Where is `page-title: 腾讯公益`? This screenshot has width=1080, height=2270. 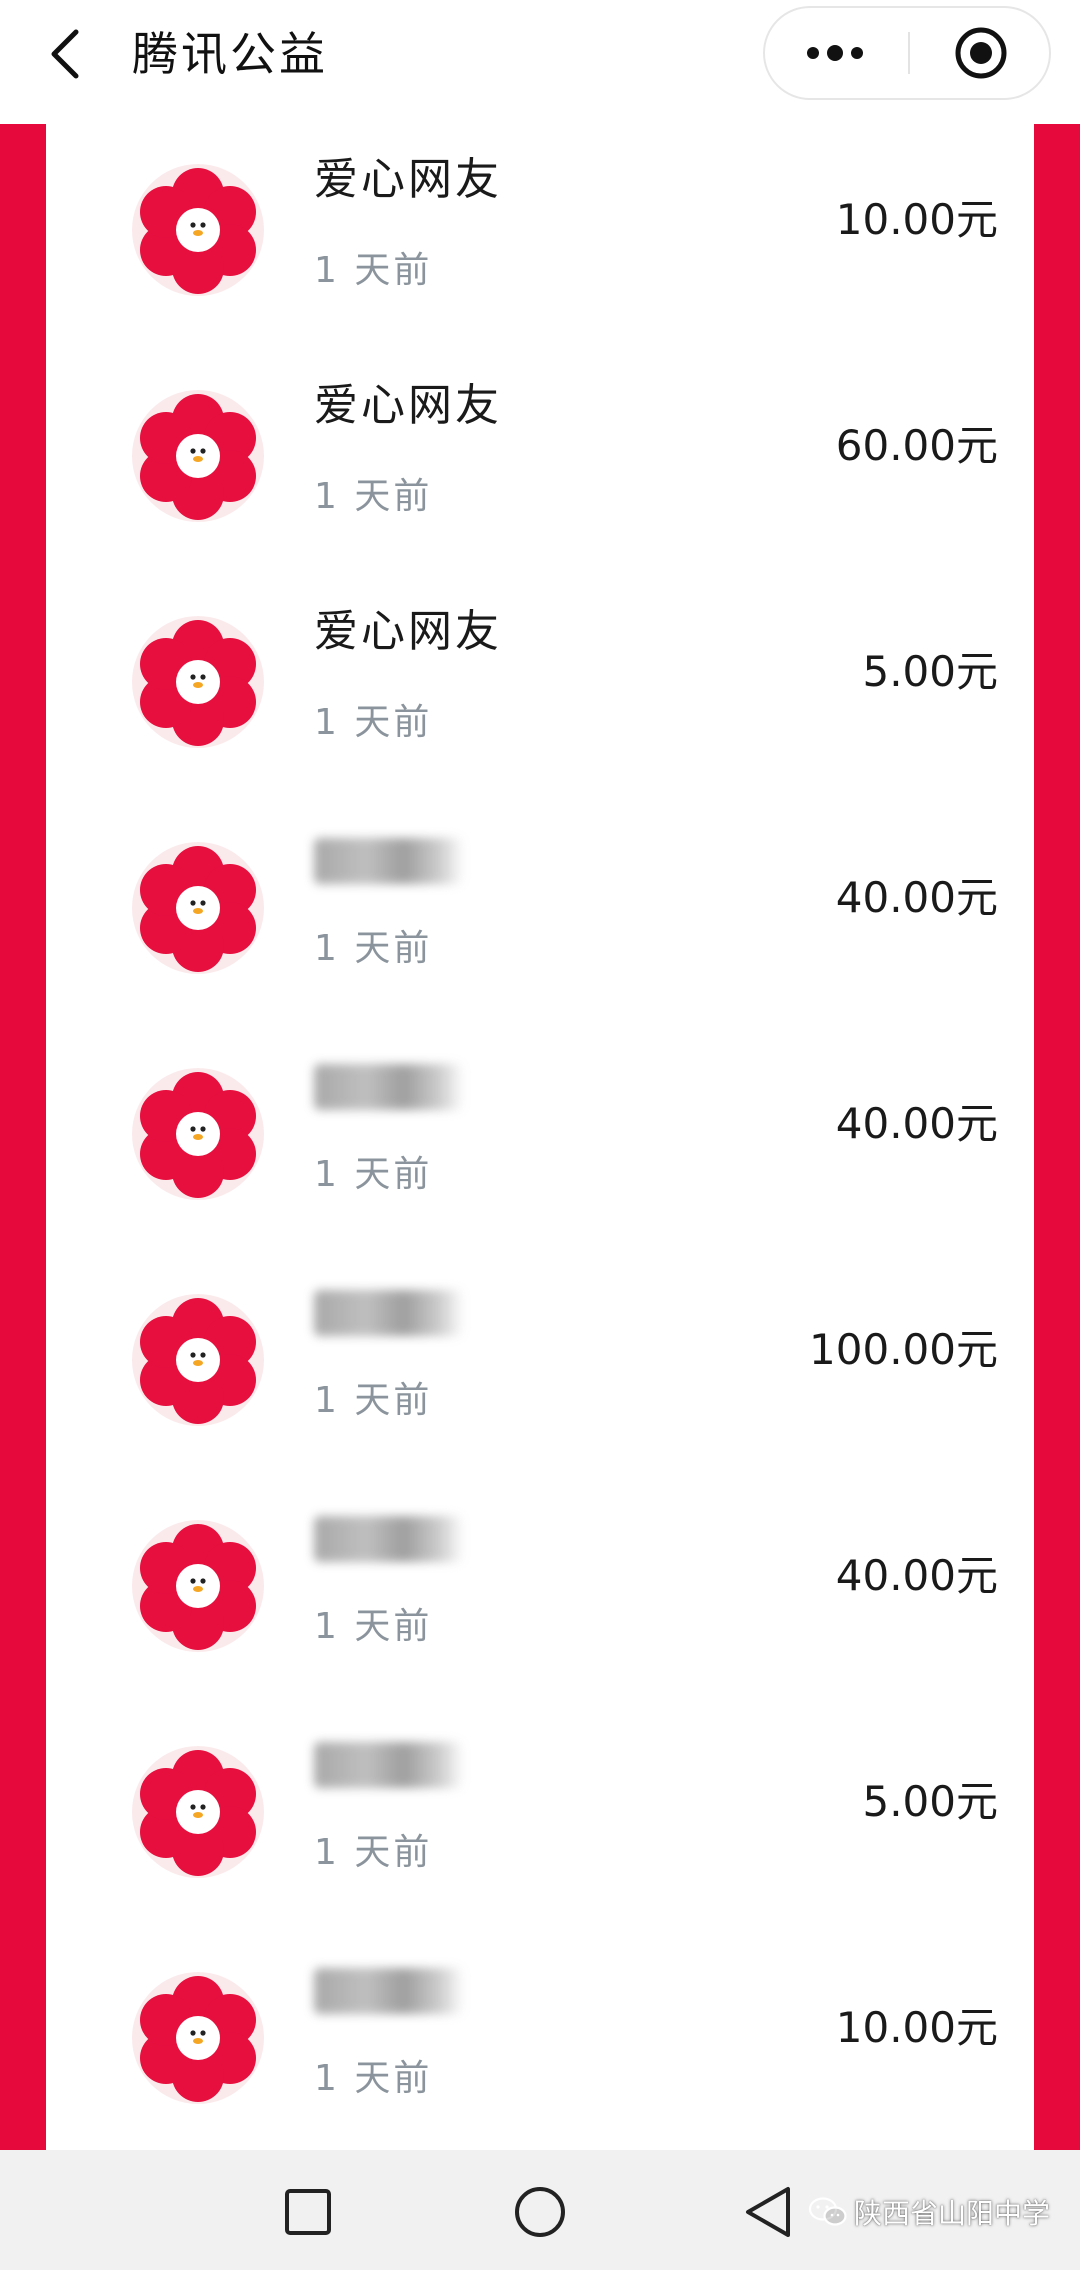 page-title: 腾讯公益 is located at coordinates (230, 54).